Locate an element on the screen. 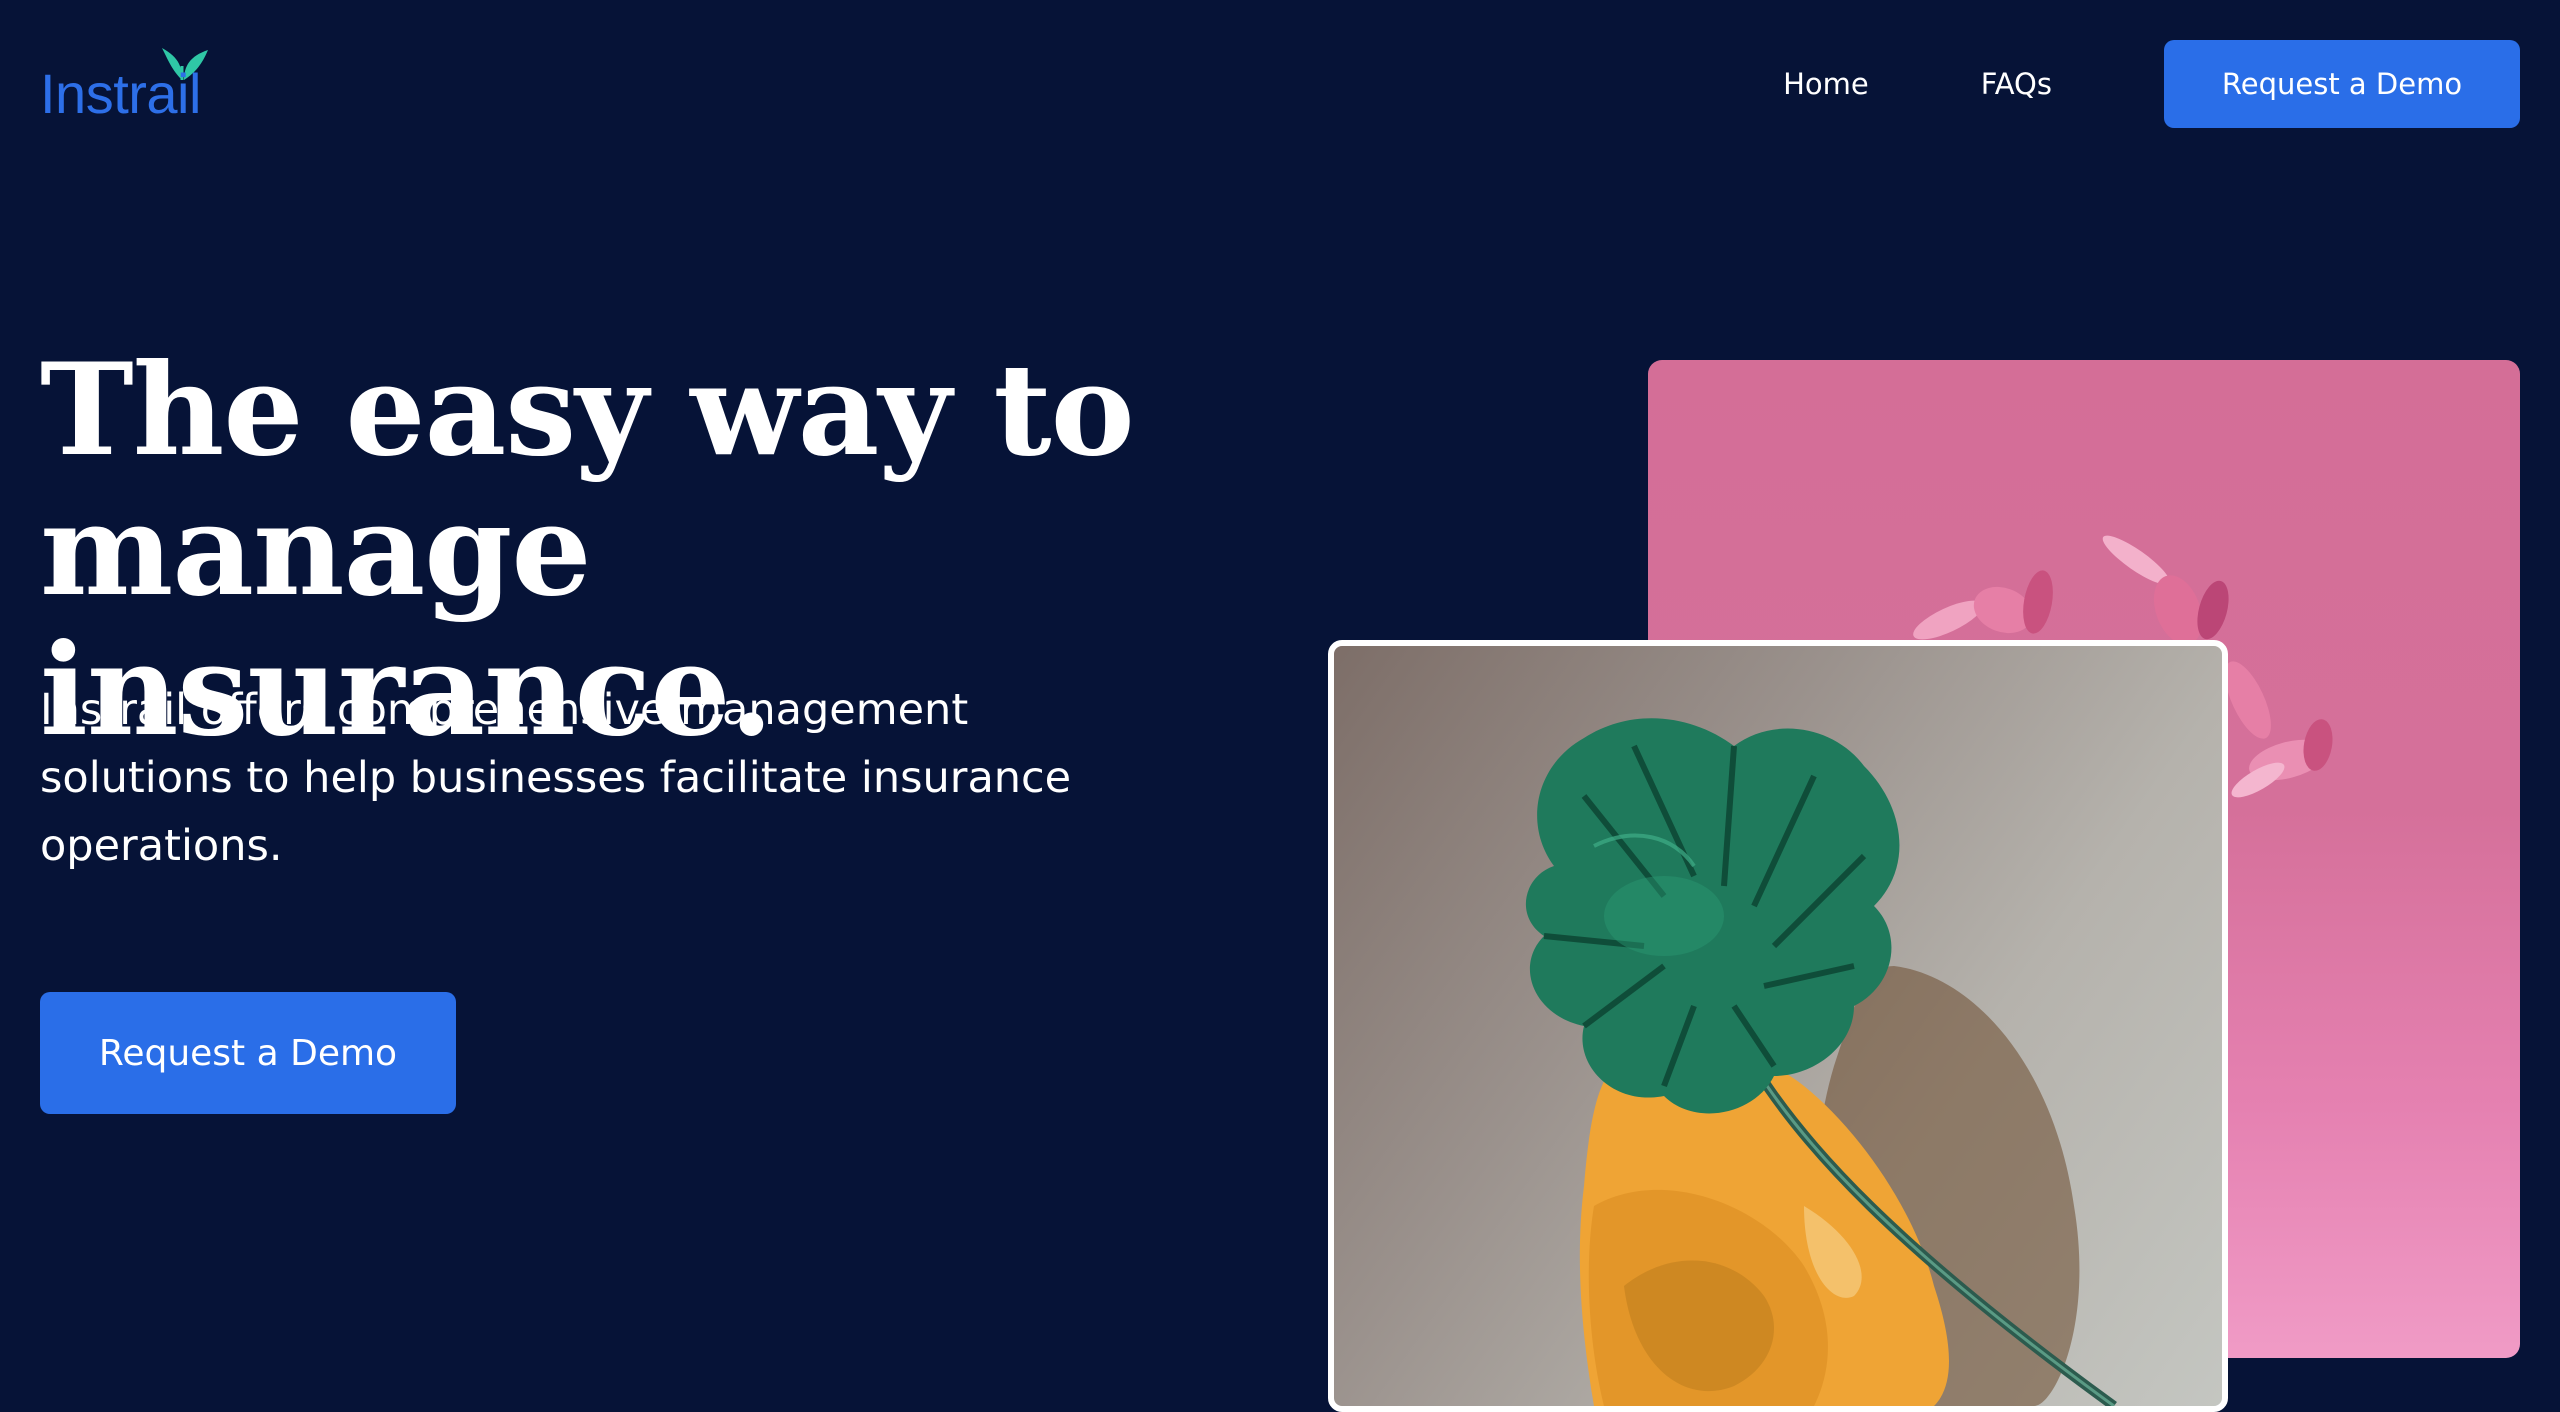 This screenshot has height=1412, width=2560. nav-faqs-link: FAQs is located at coordinates (2016, 84).